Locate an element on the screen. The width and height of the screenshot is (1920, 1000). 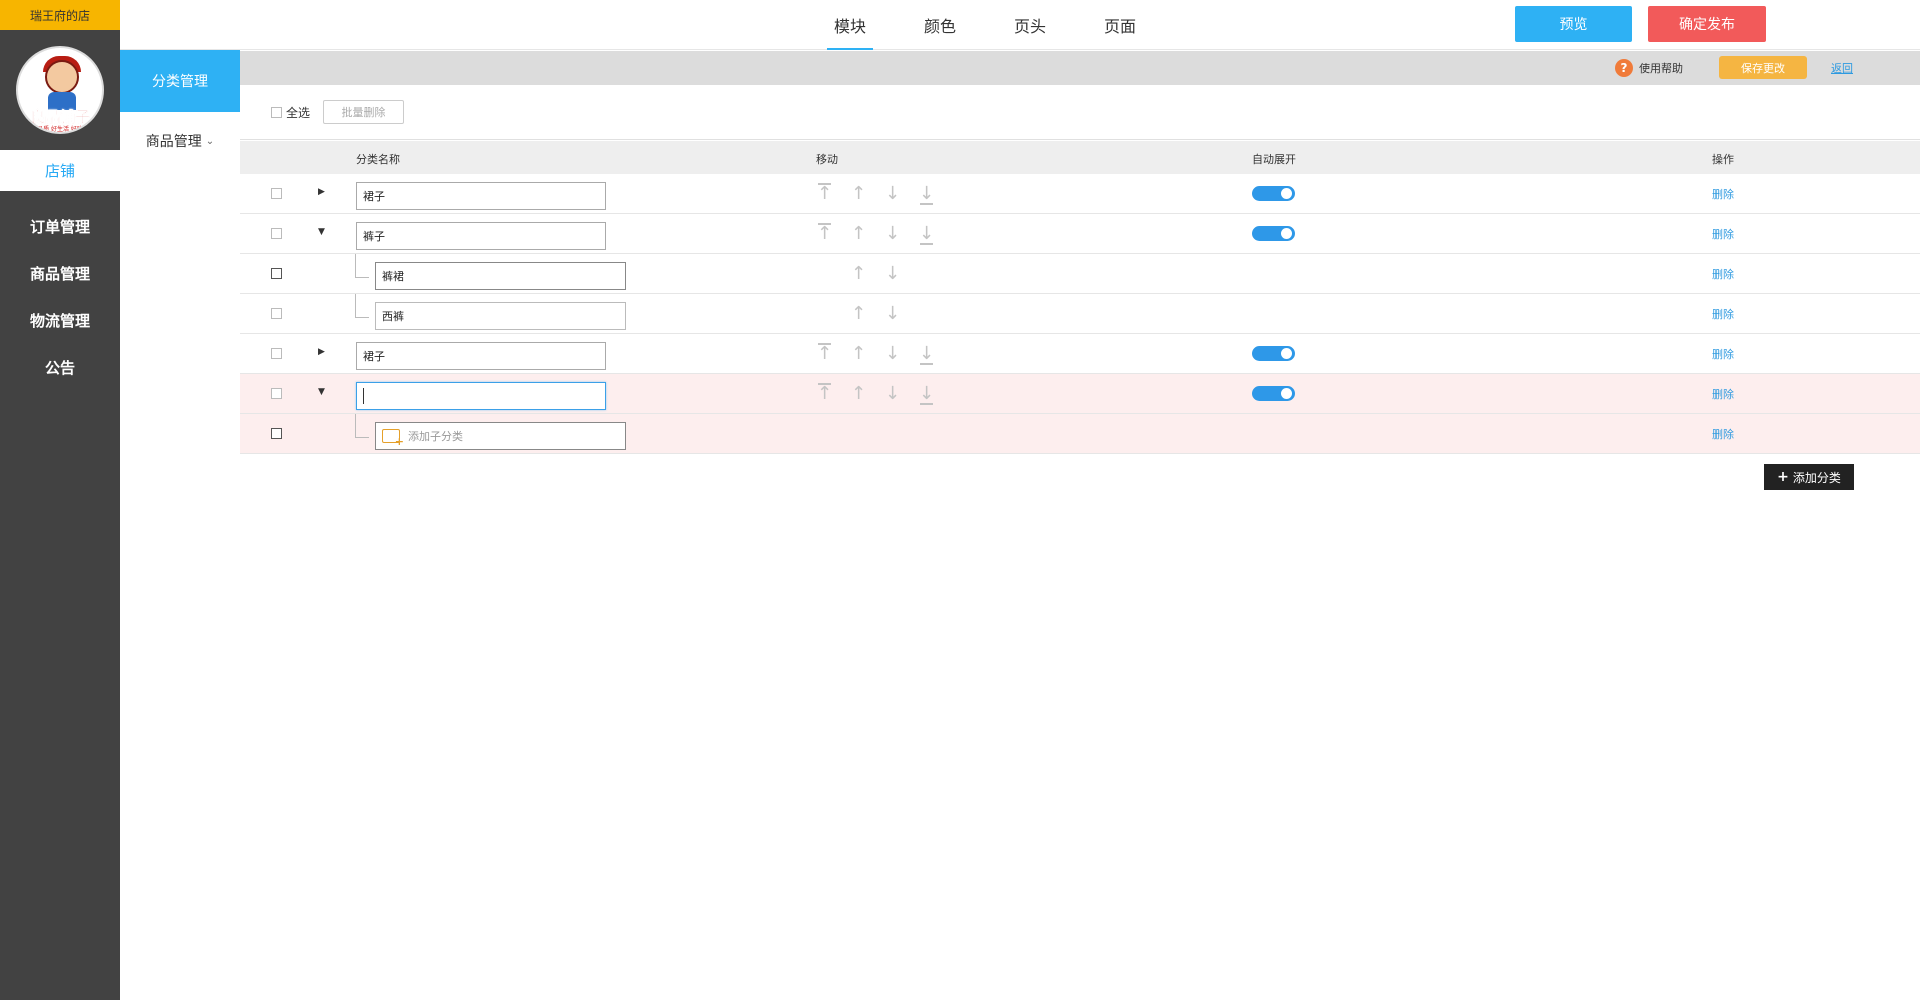
bulk-delete-button: 批量删除 is located at coordinates (363, 112).